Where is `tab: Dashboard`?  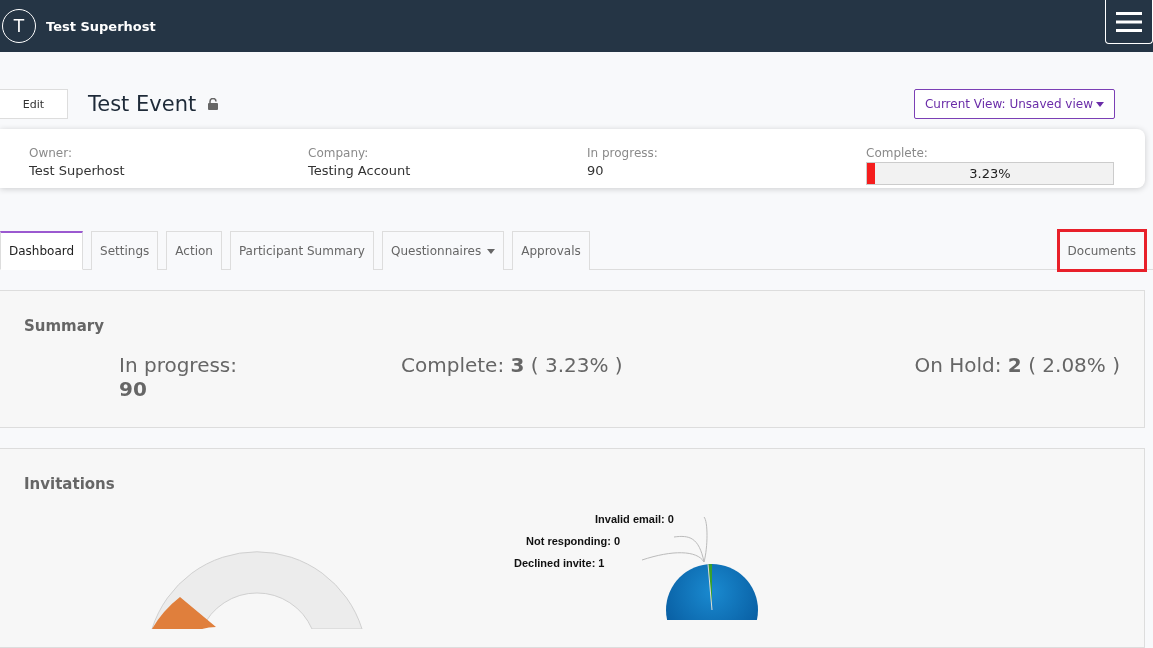
tab: Dashboard is located at coordinates (42, 250).